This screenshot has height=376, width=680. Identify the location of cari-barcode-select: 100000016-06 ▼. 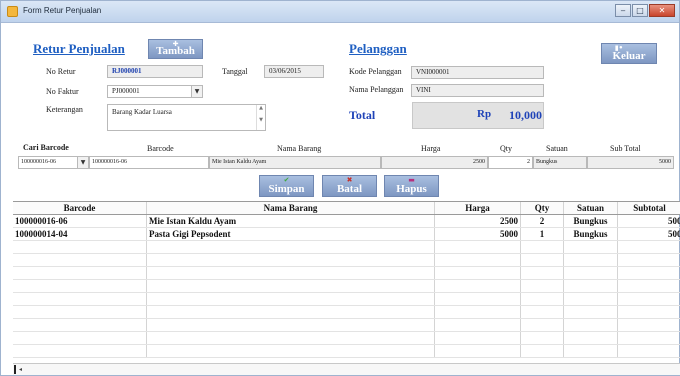
(53, 162).